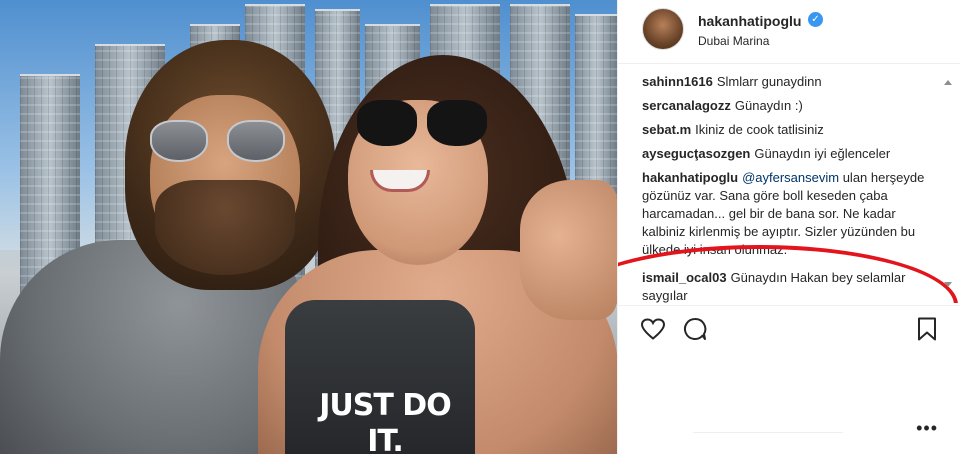  Describe the element at coordinates (927, 428) in the screenshot. I see `more-options-icon: •••` at that location.